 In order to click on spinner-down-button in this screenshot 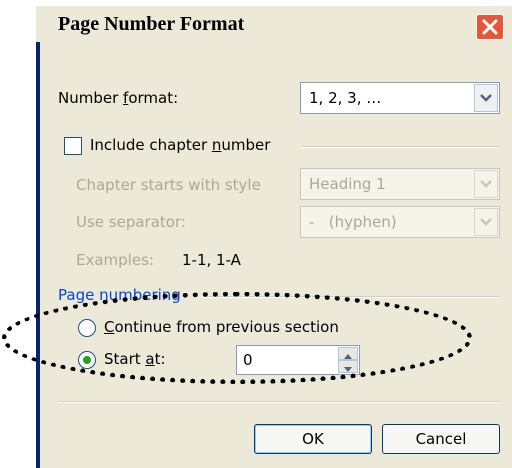, I will do `click(348, 366)`.